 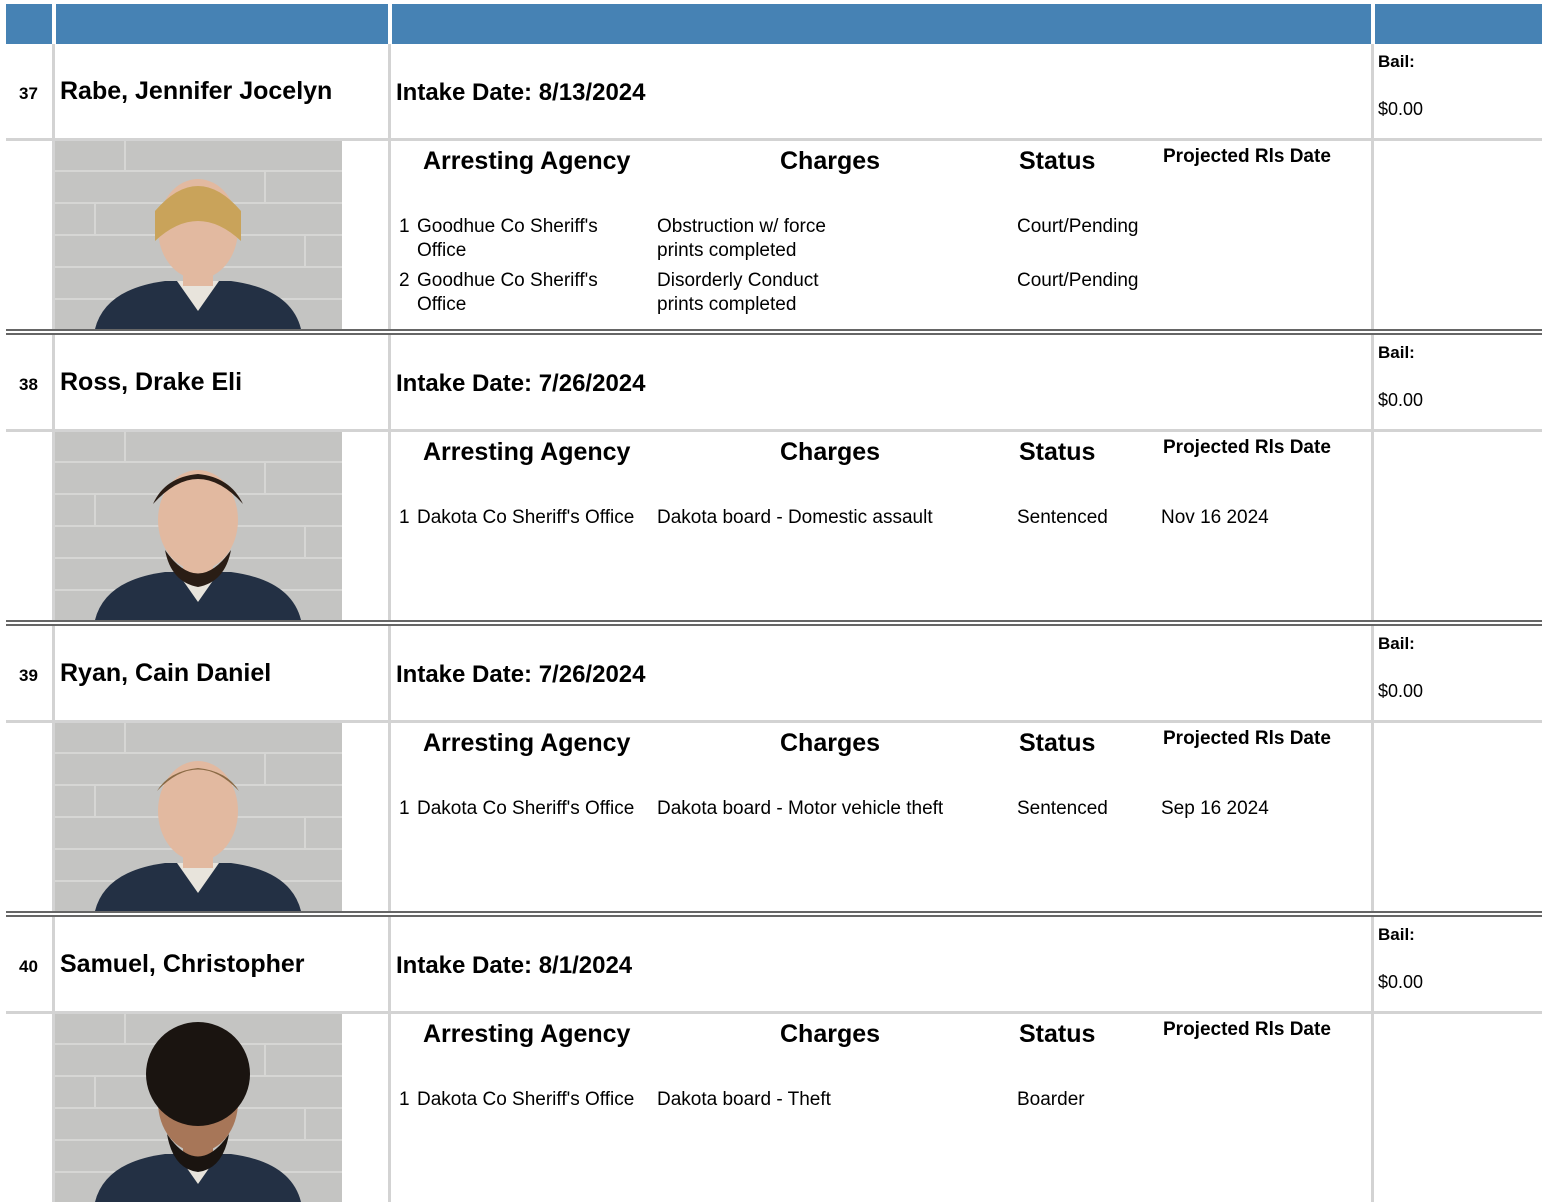 What do you see at coordinates (738, 280) in the screenshot?
I see `charge-title: Disorderly Conduct` at bounding box center [738, 280].